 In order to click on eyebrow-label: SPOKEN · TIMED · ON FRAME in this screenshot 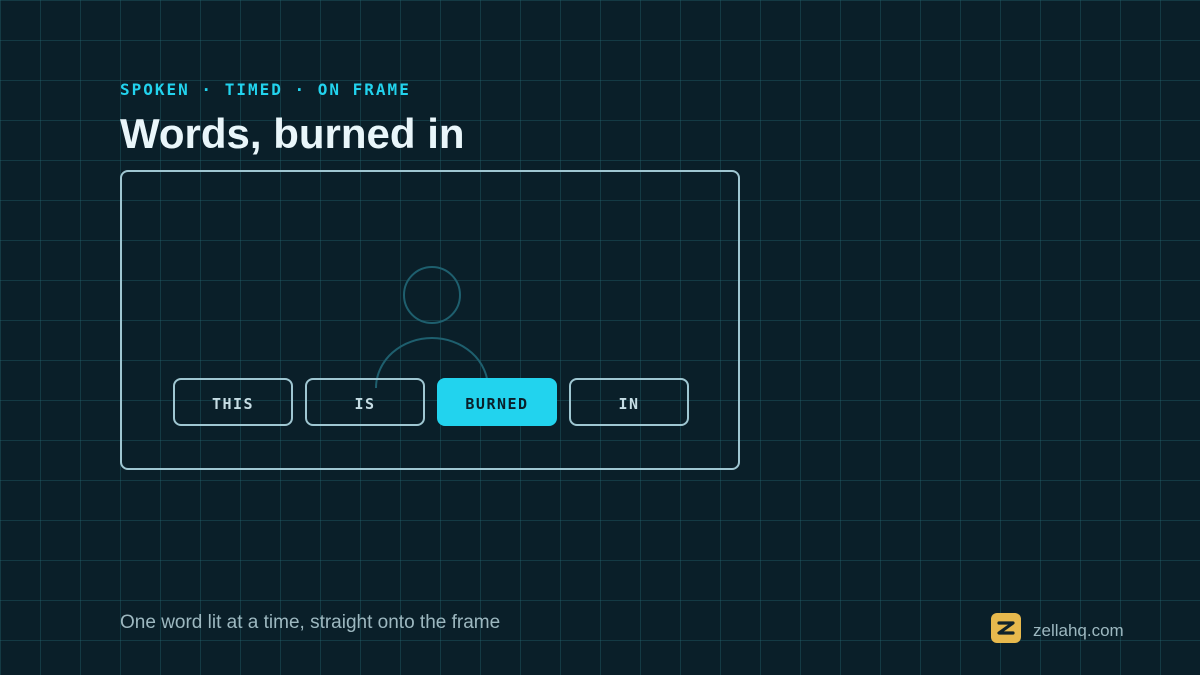, I will do `click(265, 89)`.